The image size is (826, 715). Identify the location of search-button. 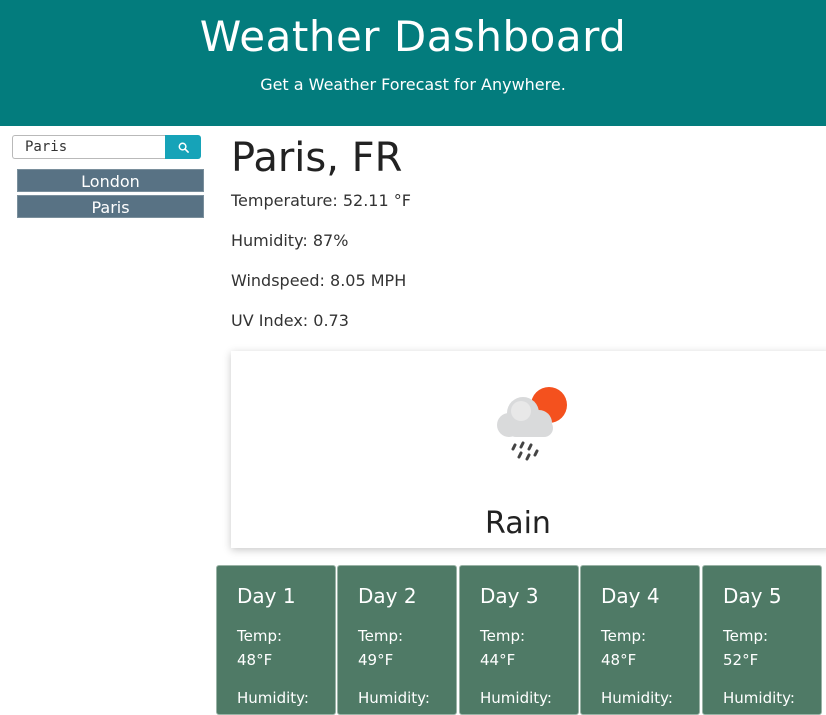
(183, 147).